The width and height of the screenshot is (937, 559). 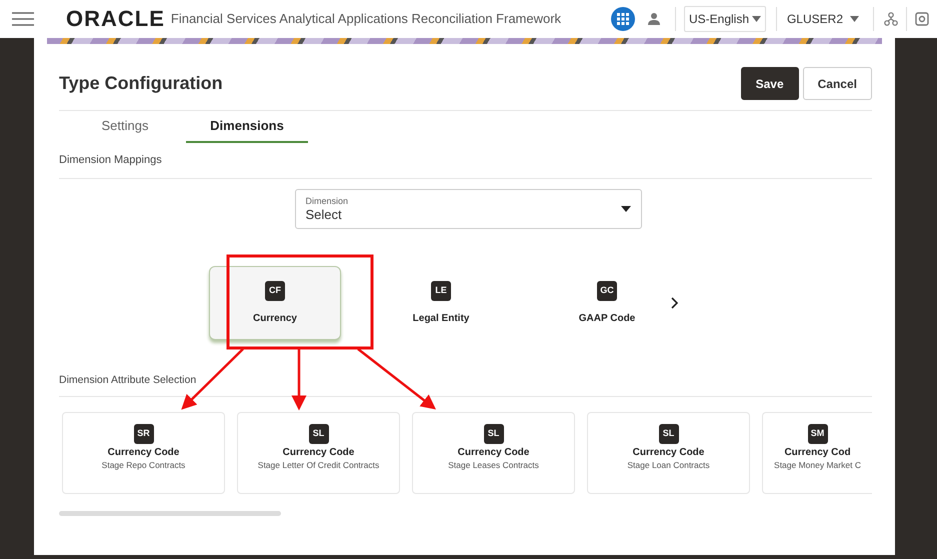 I want to click on hierarchy-icon, so click(x=891, y=19).